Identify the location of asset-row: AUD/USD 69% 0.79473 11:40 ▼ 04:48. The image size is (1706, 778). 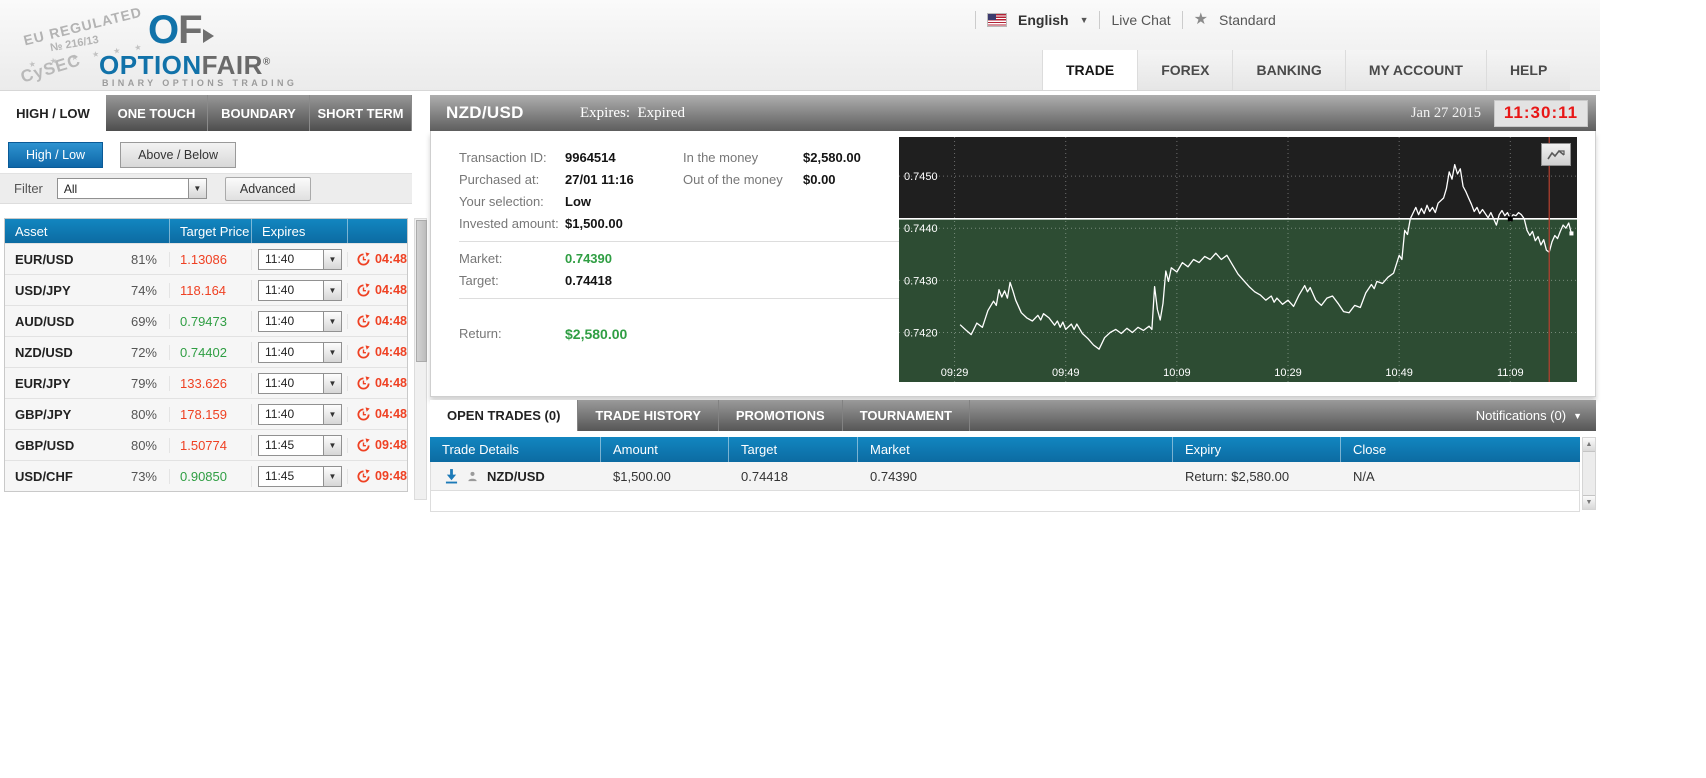
(206, 320).